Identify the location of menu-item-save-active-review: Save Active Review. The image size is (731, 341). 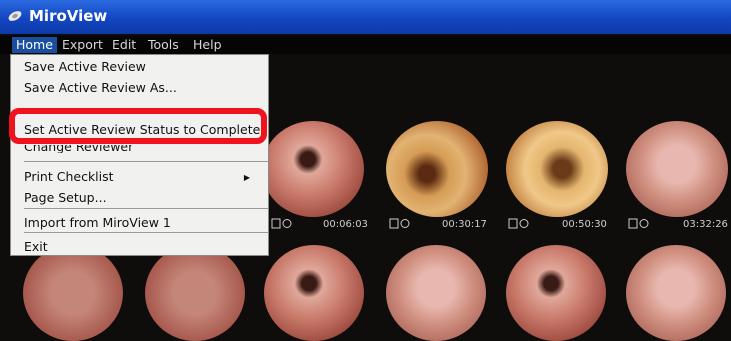
(85, 66).